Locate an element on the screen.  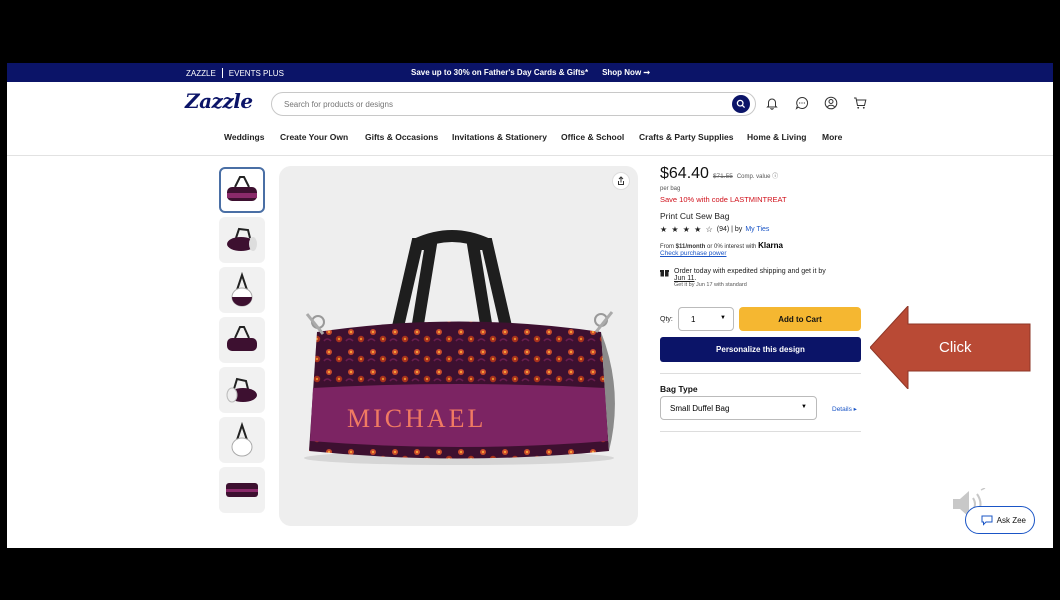
nav-item-weddings: Weddings is located at coordinates (244, 137).